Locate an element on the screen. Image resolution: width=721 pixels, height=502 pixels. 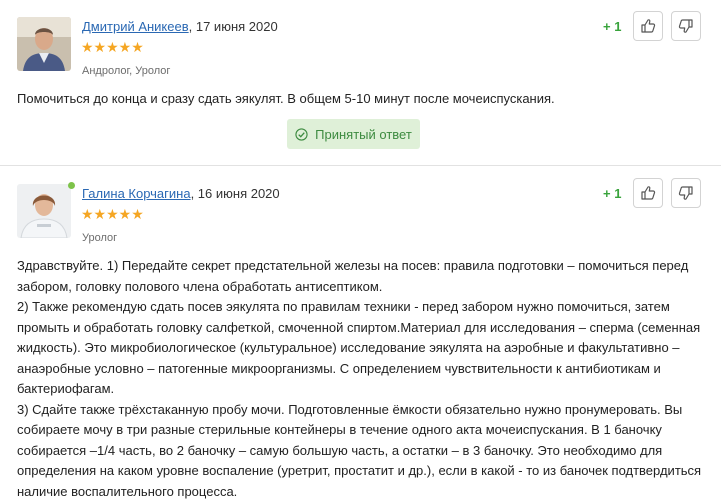
author-line: Галина Корчагина, 16 июня 2020 is located at coordinates (181, 193).